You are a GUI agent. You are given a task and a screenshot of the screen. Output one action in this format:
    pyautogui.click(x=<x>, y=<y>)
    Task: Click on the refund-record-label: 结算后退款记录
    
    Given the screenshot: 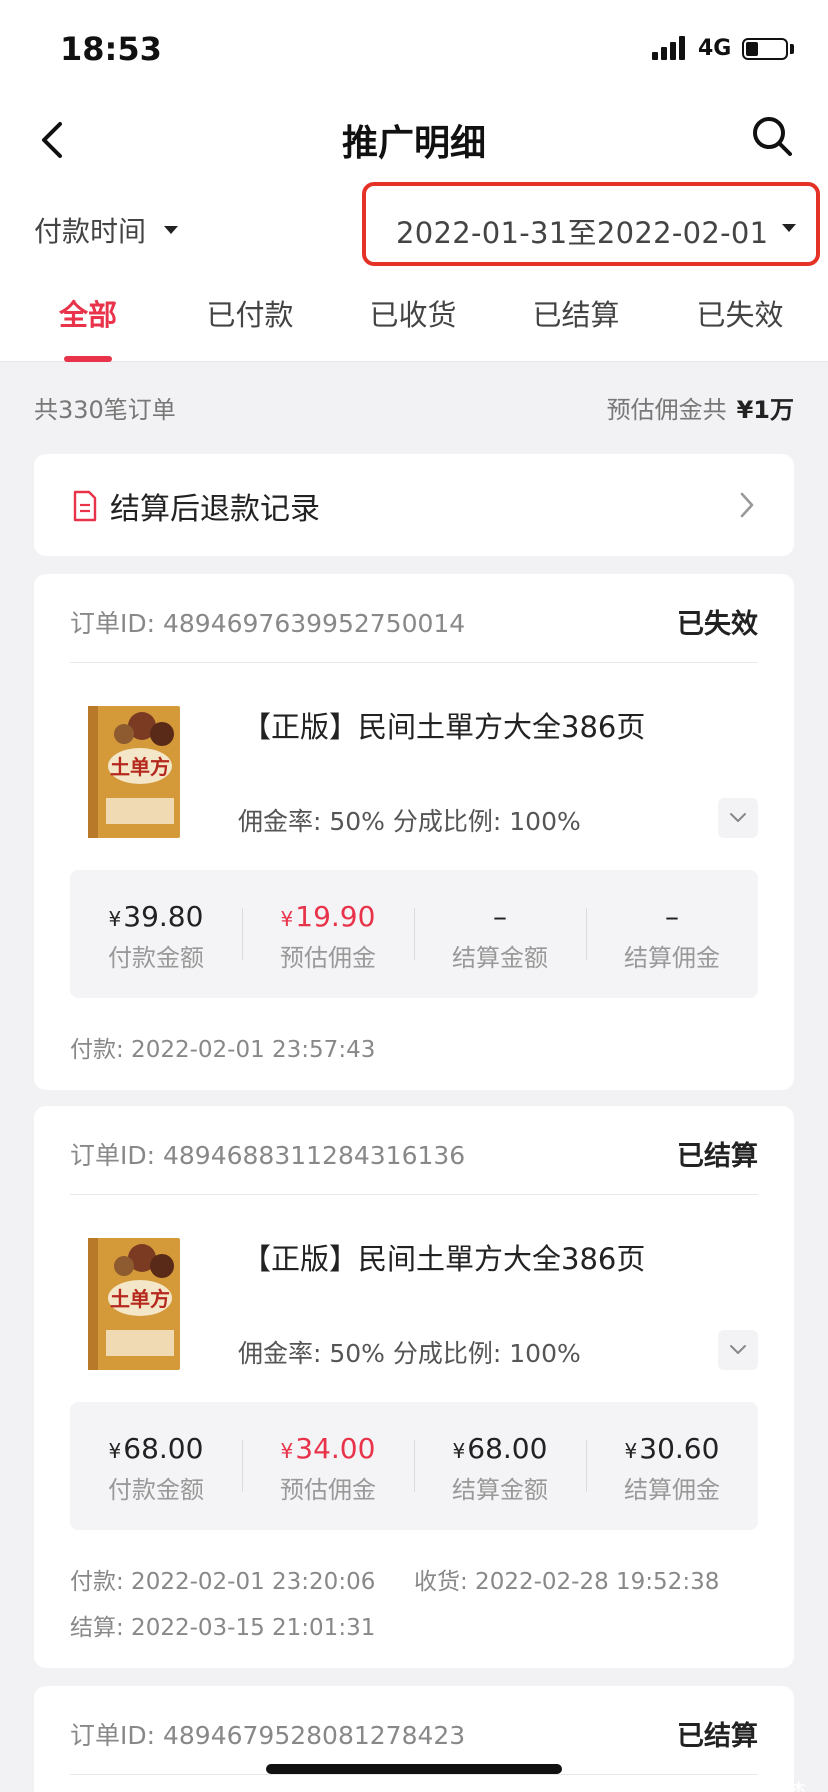 What is the action you would take?
    pyautogui.click(x=215, y=509)
    